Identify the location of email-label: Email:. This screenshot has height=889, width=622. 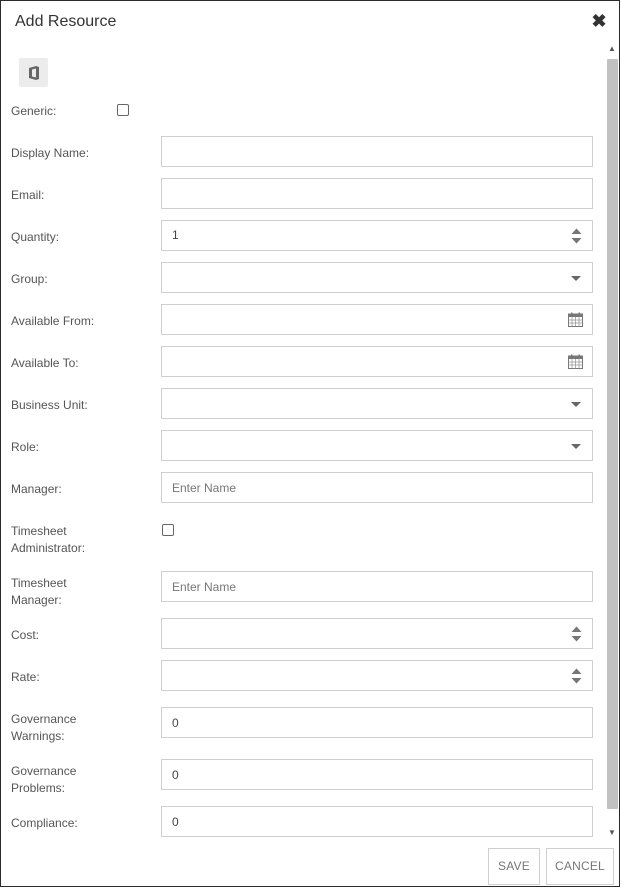
(28, 195).